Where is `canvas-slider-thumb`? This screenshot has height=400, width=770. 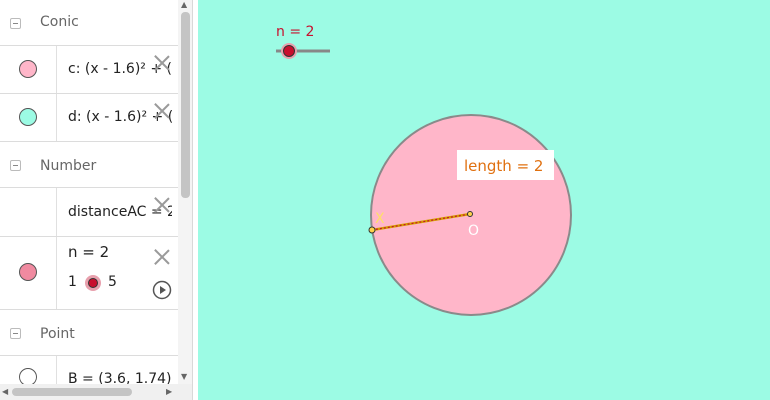 canvas-slider-thumb is located at coordinates (289, 51).